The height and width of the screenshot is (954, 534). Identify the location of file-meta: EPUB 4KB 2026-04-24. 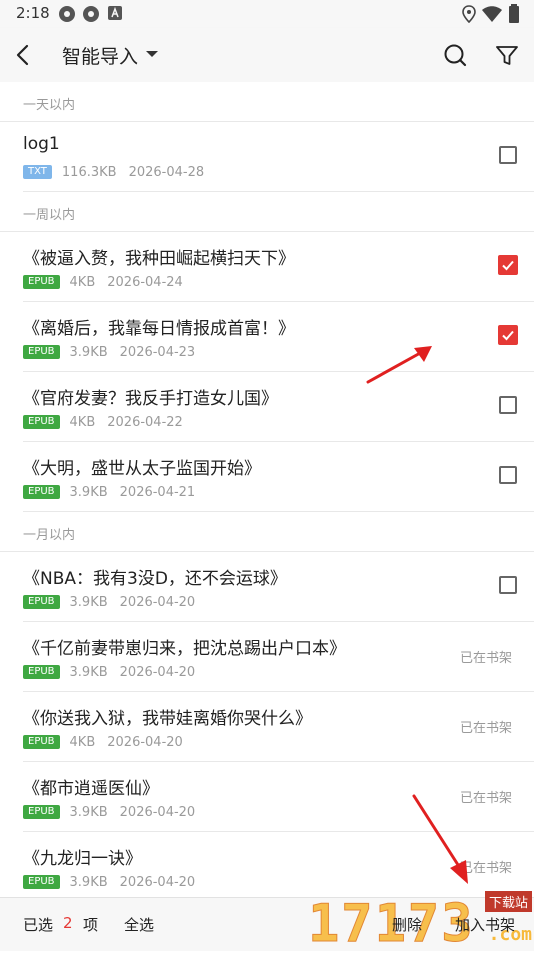
(103, 282).